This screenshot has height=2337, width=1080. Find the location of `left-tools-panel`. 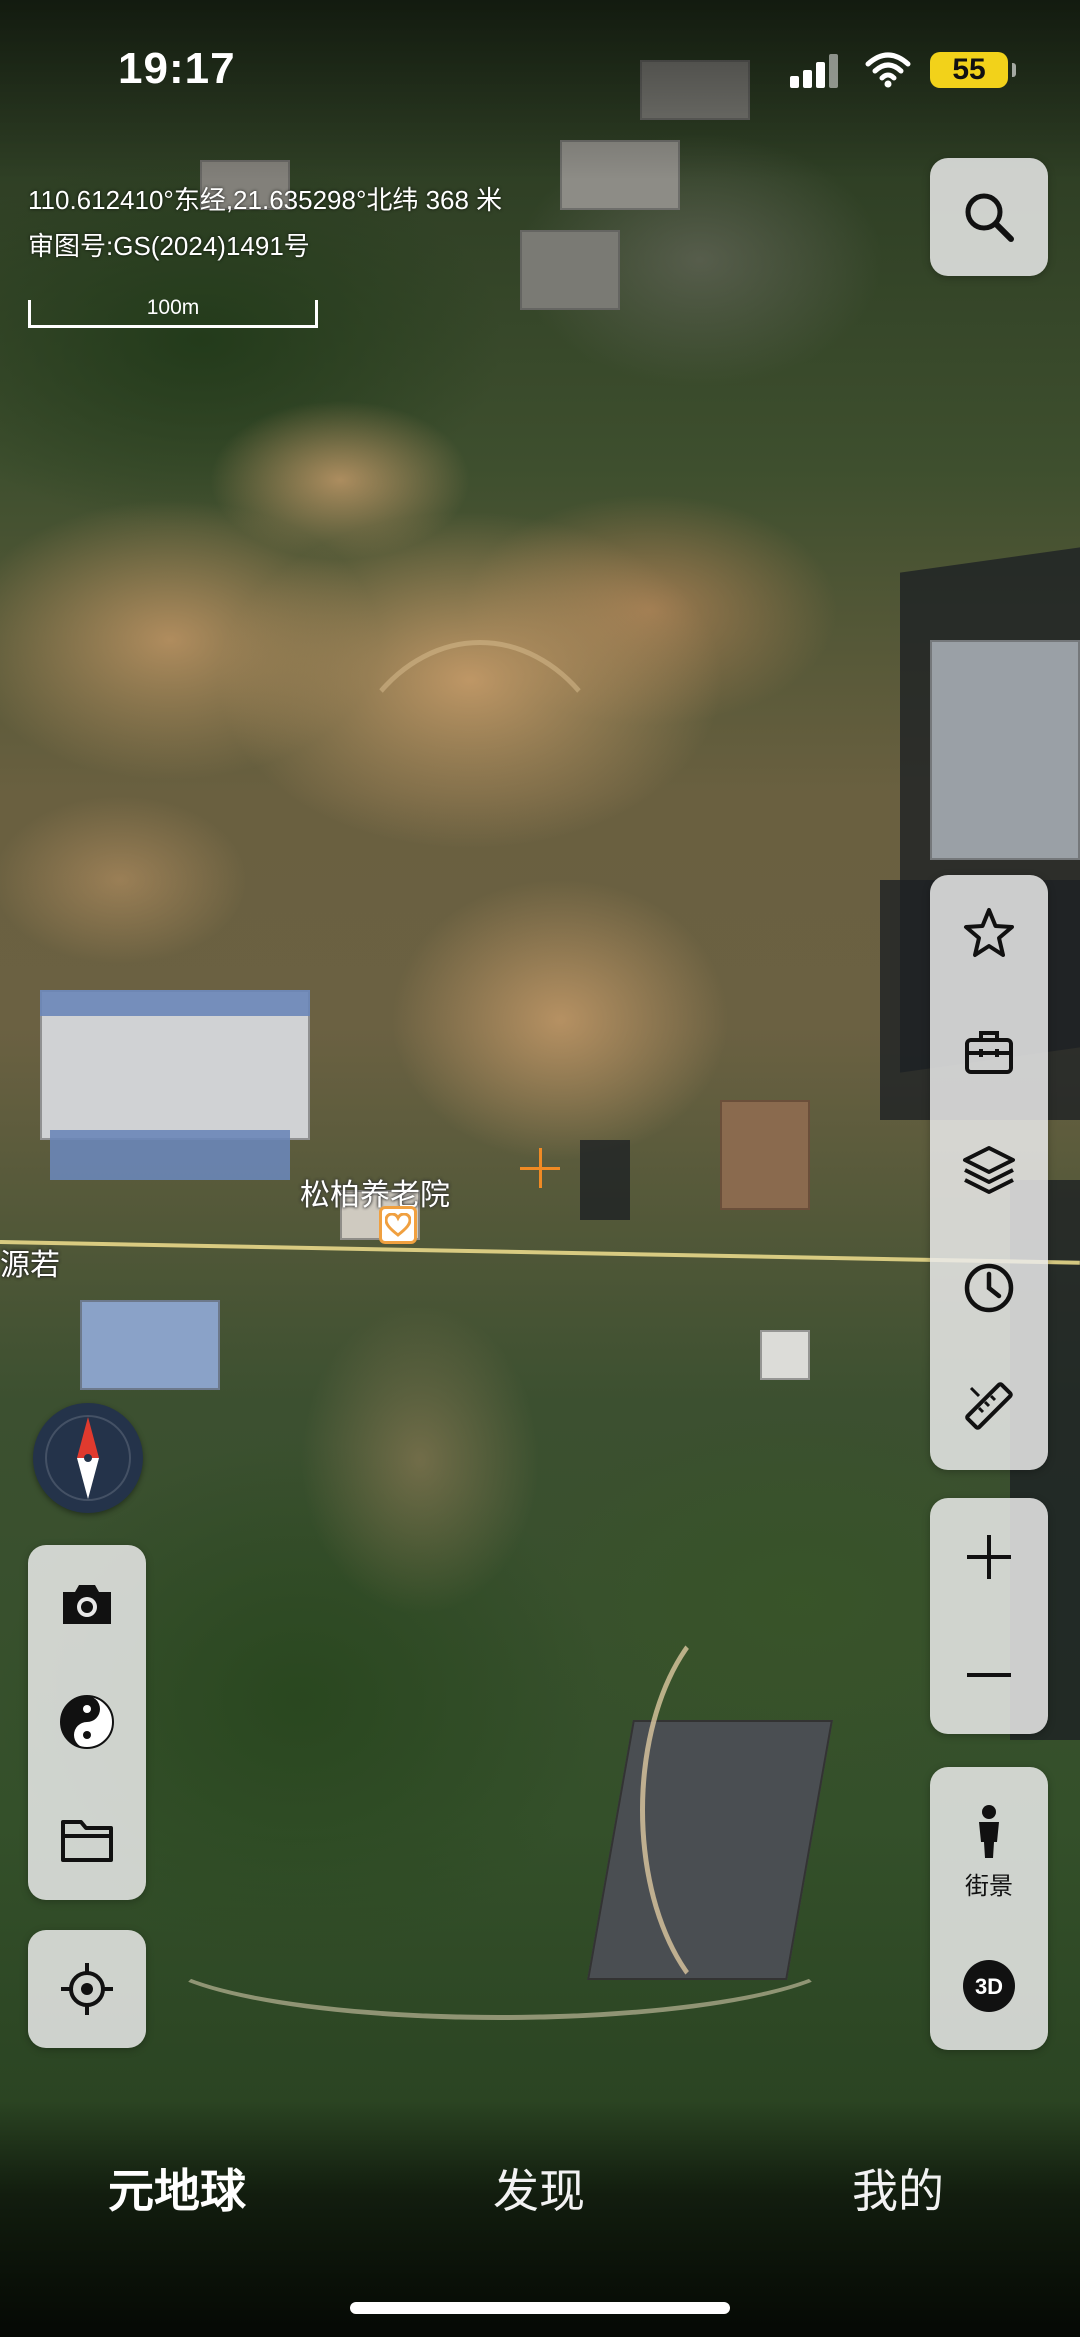

left-tools-panel is located at coordinates (87, 1722).